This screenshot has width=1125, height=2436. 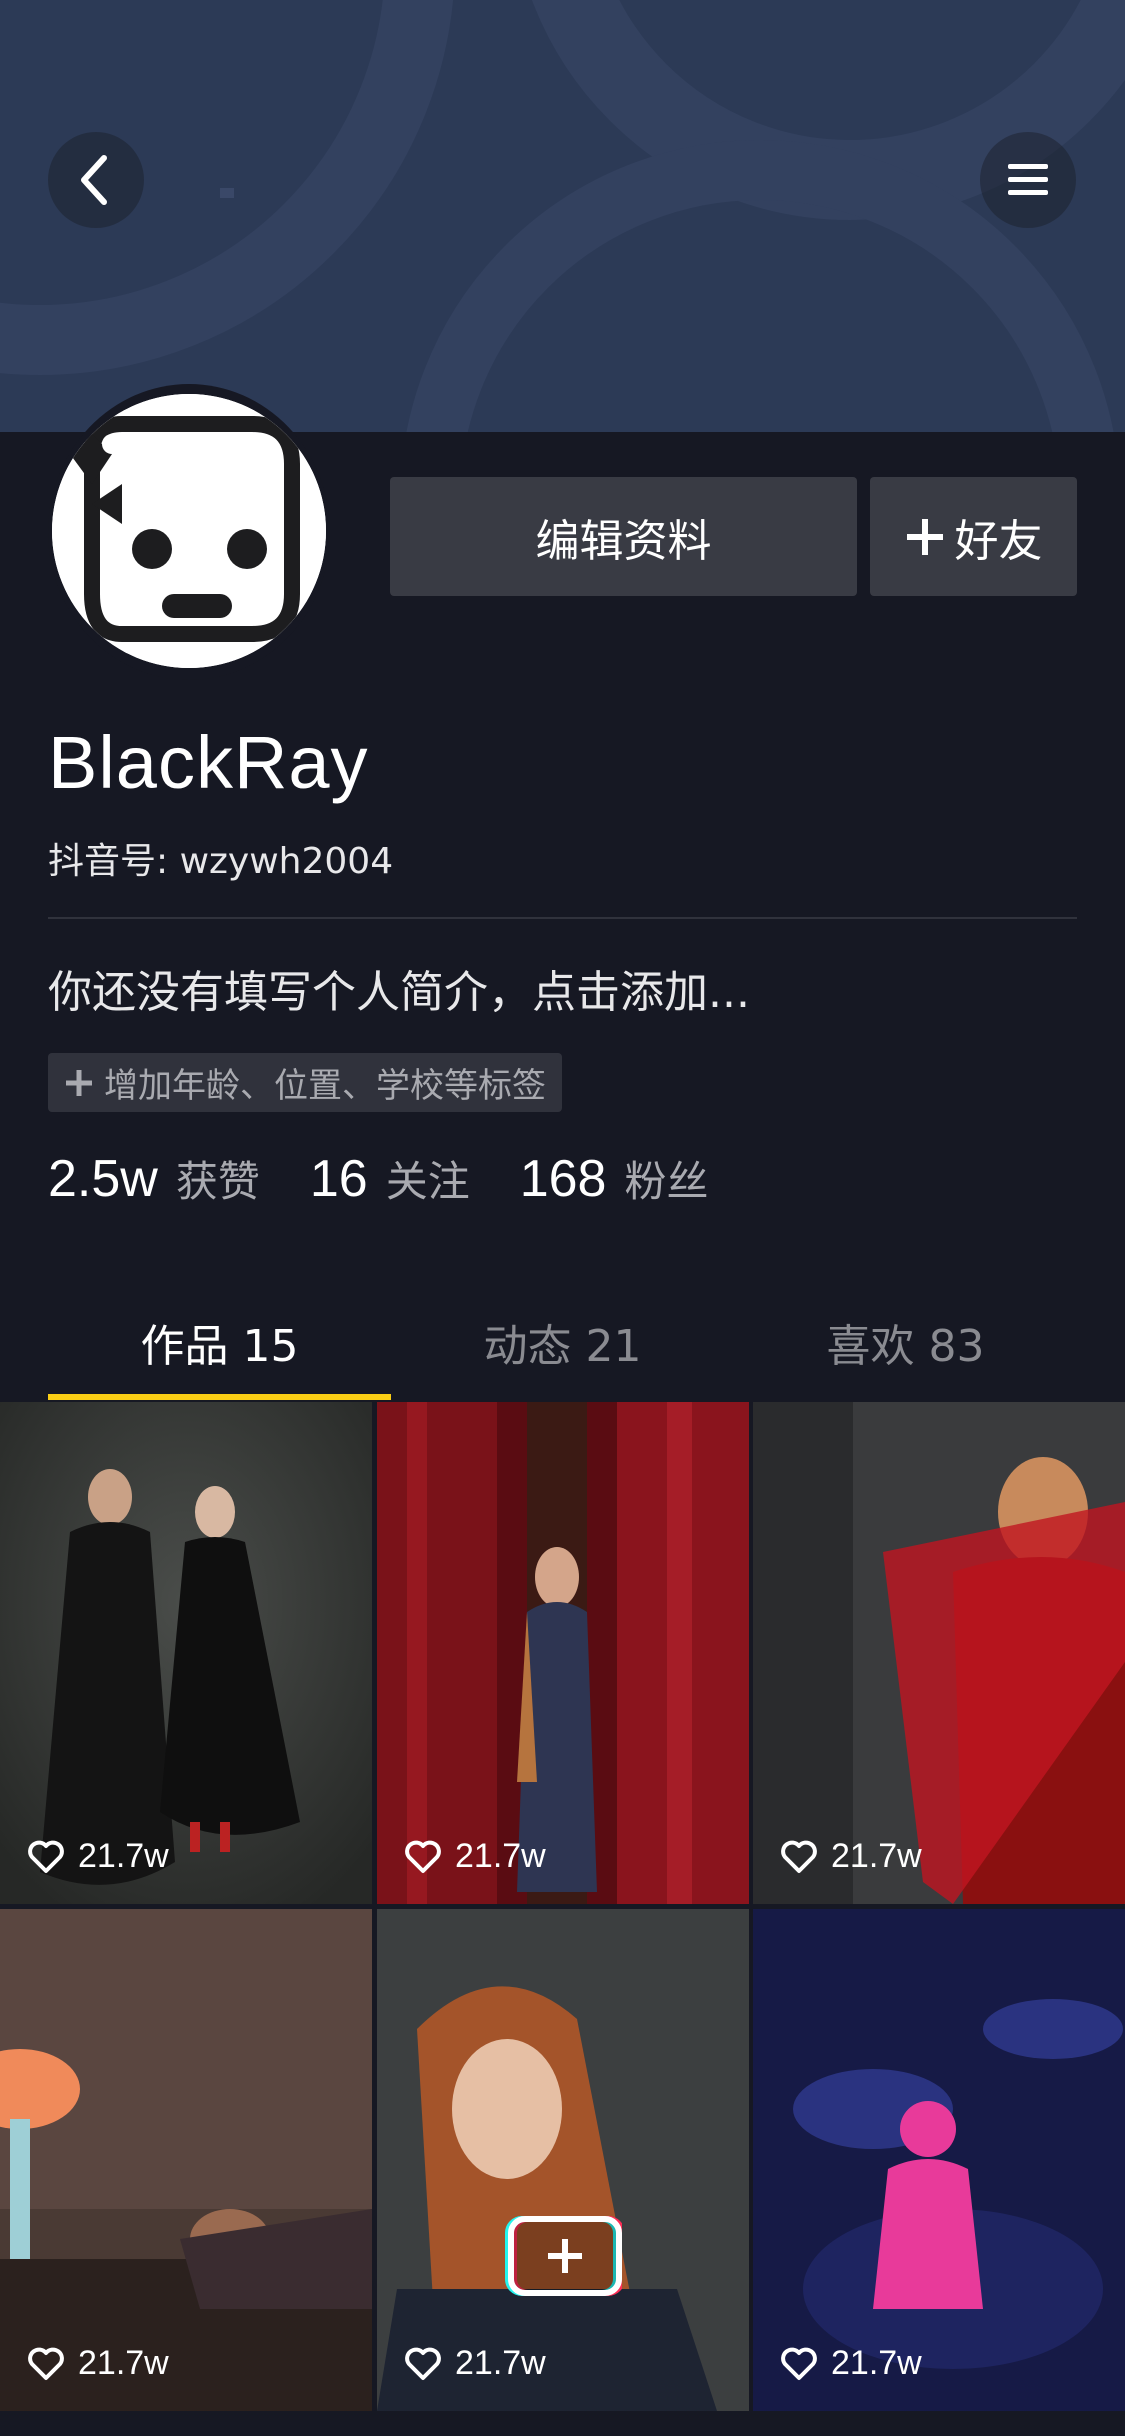 I want to click on add-tag-button: 增加年龄、位置、学校等标签, so click(x=305, y=1082).